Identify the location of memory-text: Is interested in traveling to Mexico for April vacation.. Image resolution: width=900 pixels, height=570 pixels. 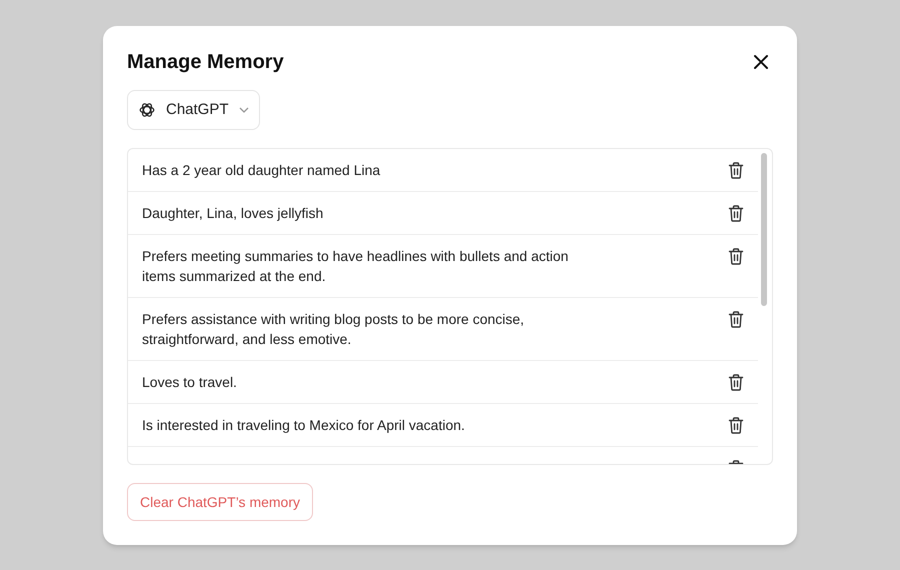
(303, 425).